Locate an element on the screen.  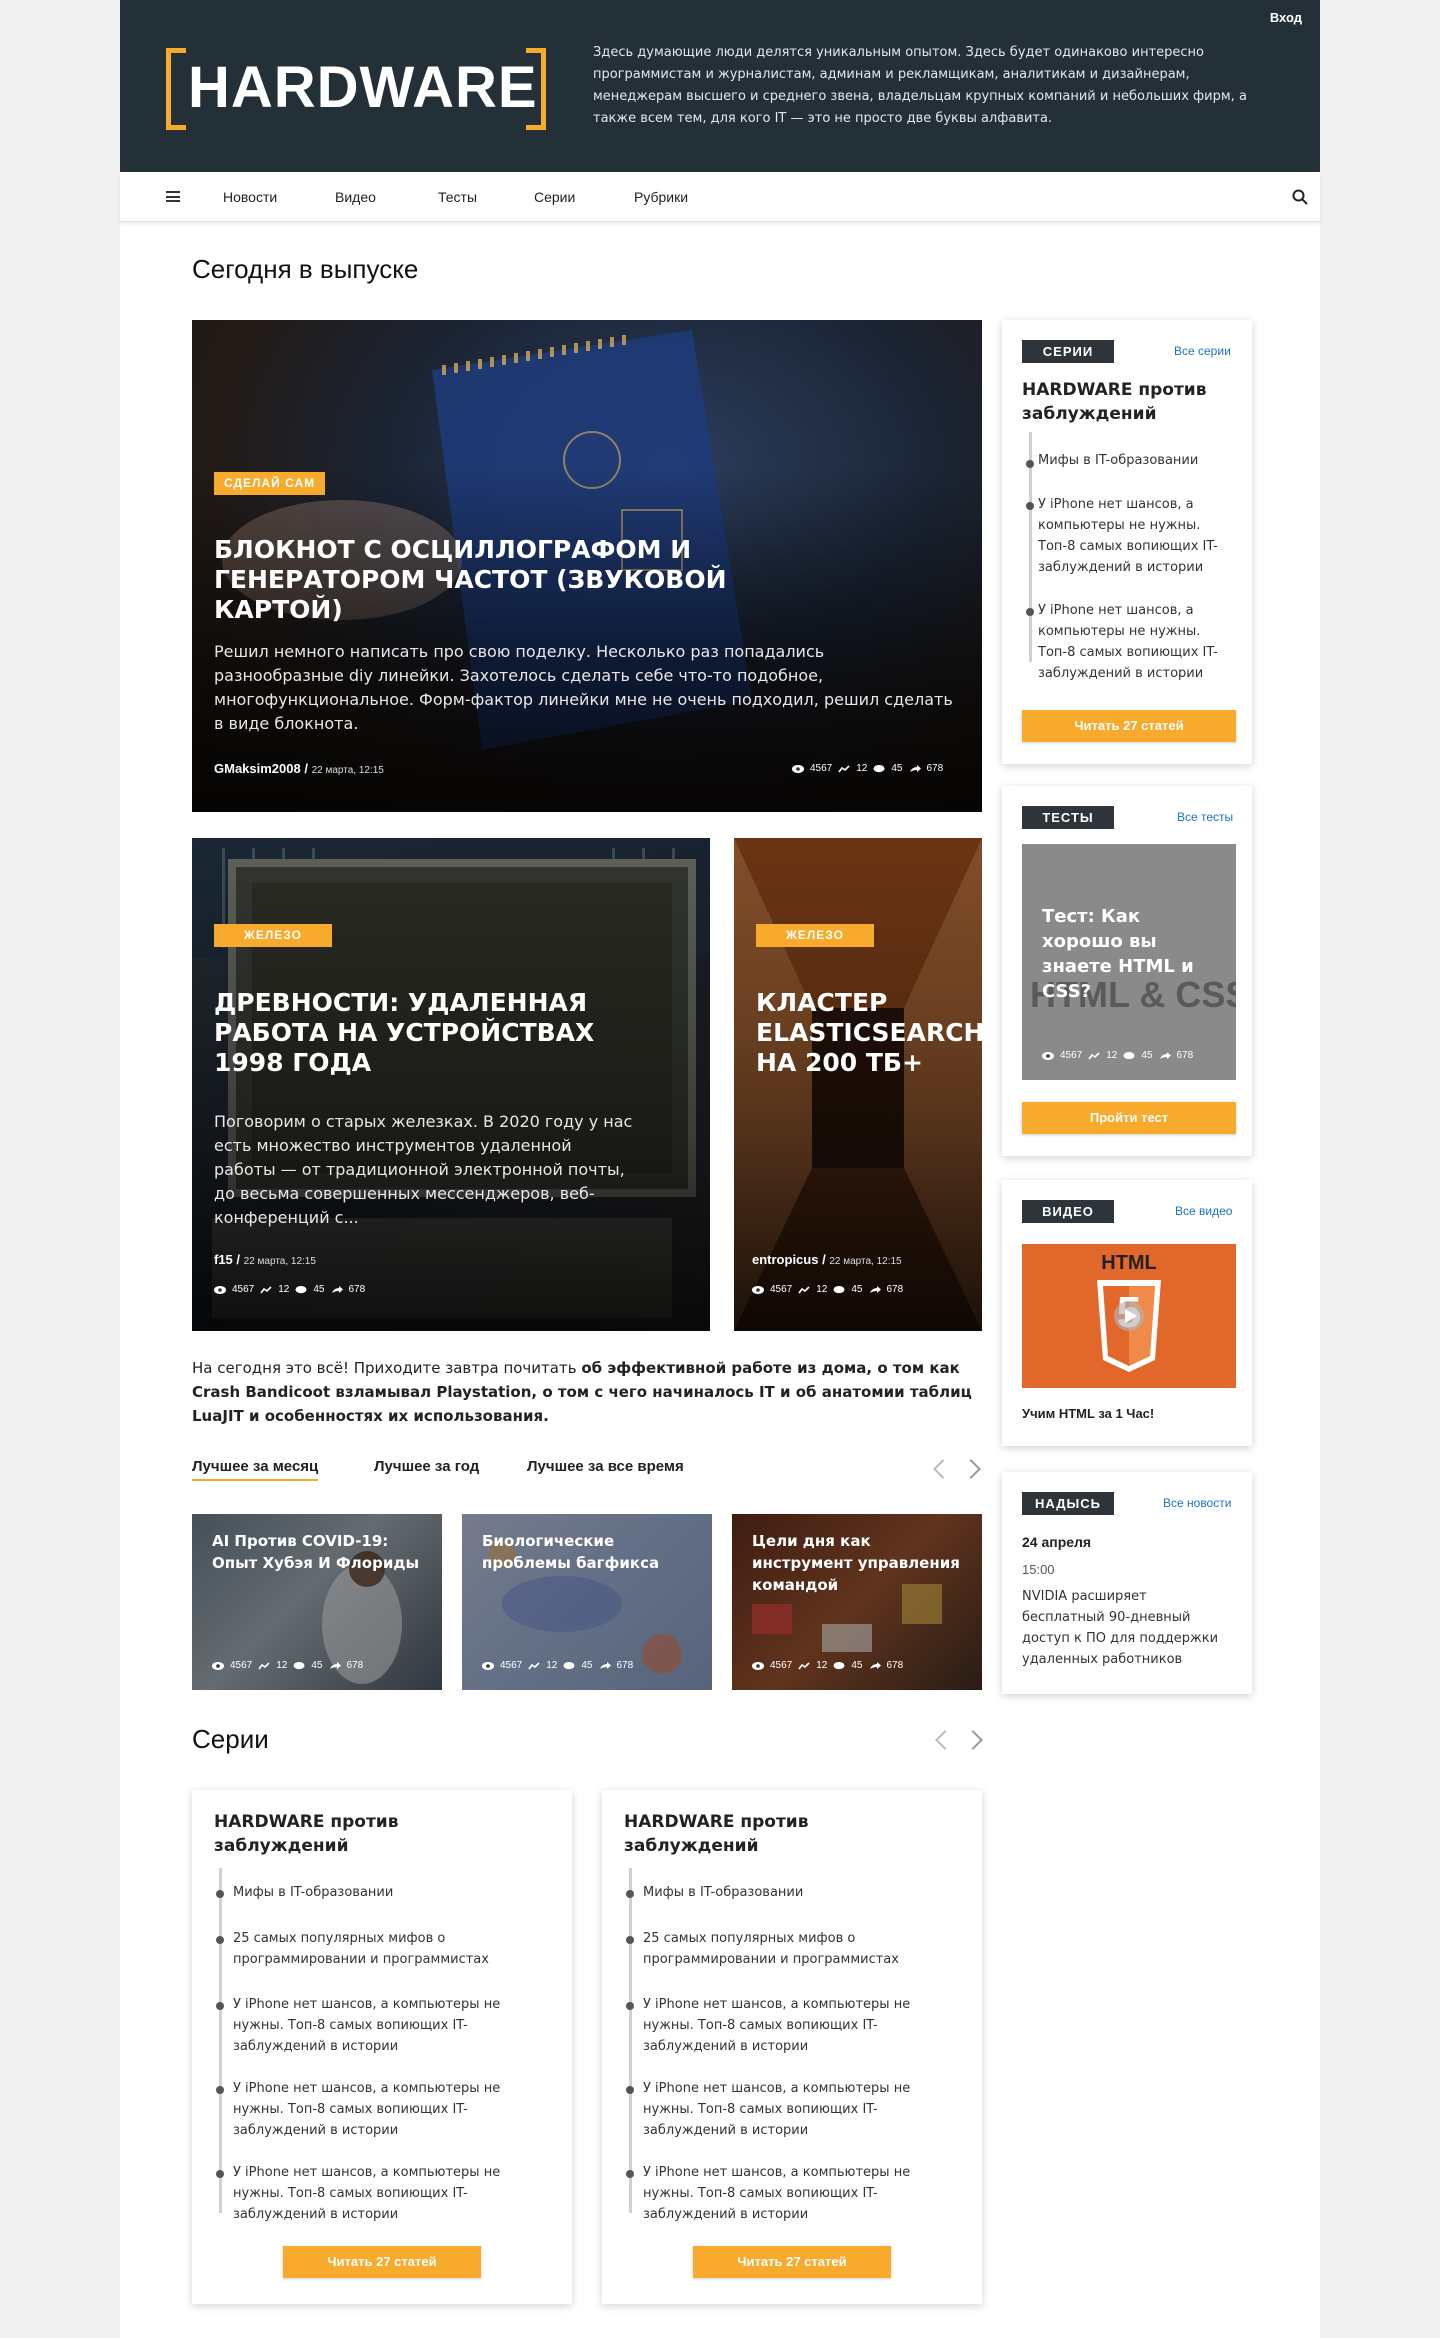
nav-item-series: Серии is located at coordinates (554, 197).